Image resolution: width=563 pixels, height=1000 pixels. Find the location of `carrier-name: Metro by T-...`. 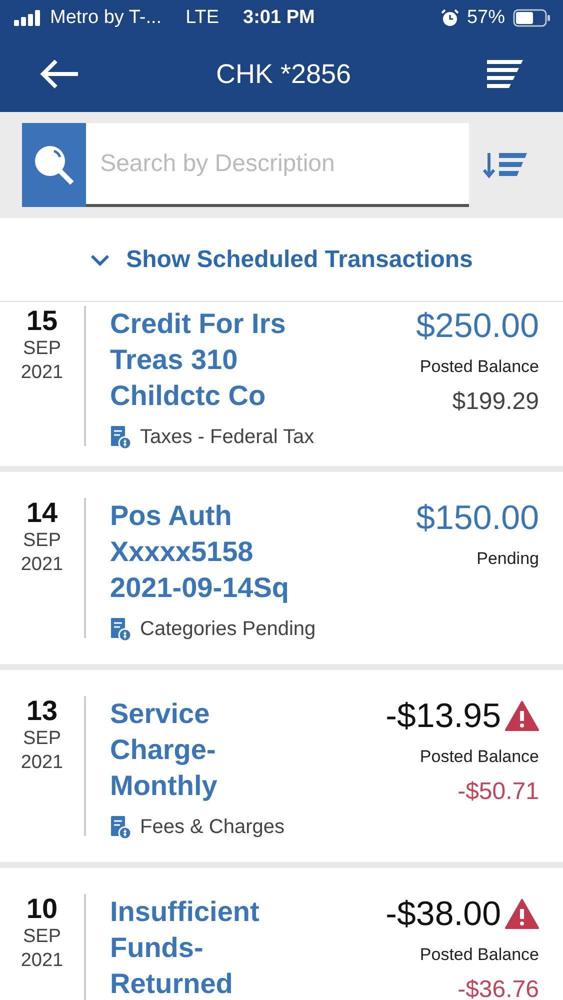

carrier-name: Metro by T-... is located at coordinates (106, 18).